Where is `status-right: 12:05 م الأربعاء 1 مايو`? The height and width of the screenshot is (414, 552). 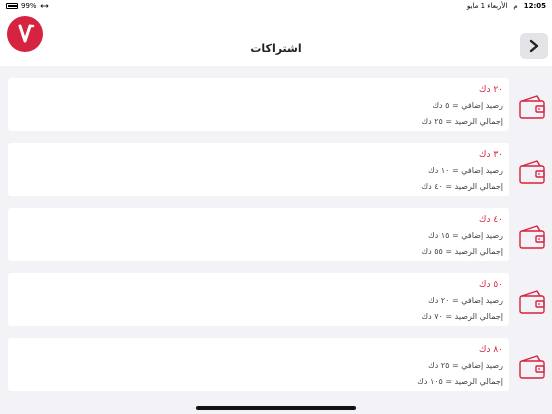 status-right: 12:05 م الأربعاء 1 مايو is located at coordinates (506, 6).